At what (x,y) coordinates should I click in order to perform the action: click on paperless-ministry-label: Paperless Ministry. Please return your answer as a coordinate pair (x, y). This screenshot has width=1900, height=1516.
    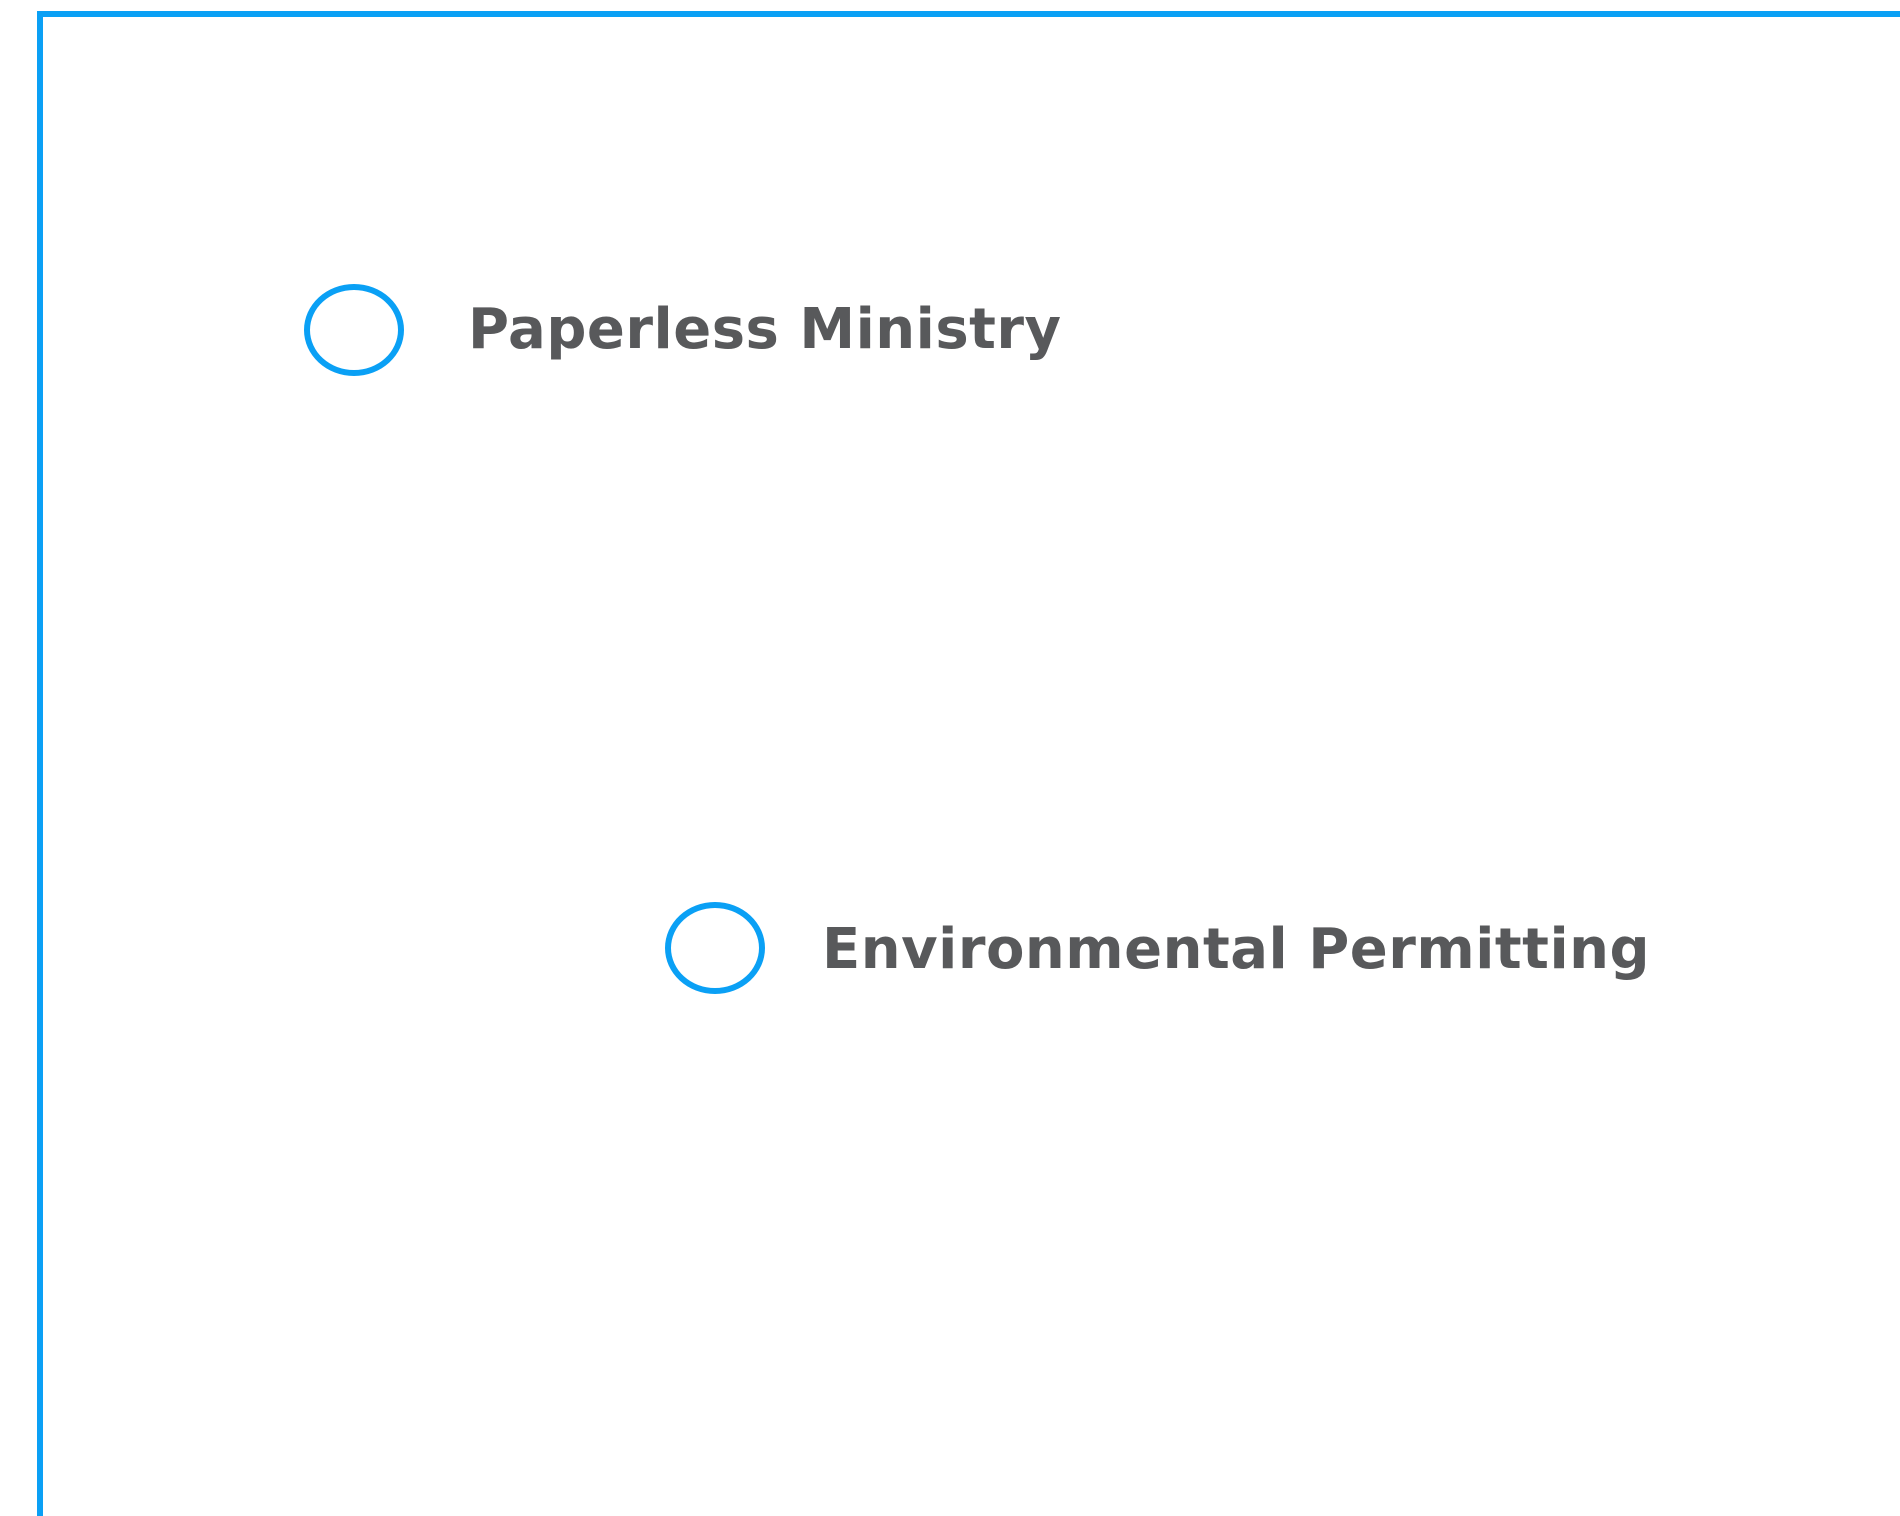
    Looking at the image, I should click on (765, 330).